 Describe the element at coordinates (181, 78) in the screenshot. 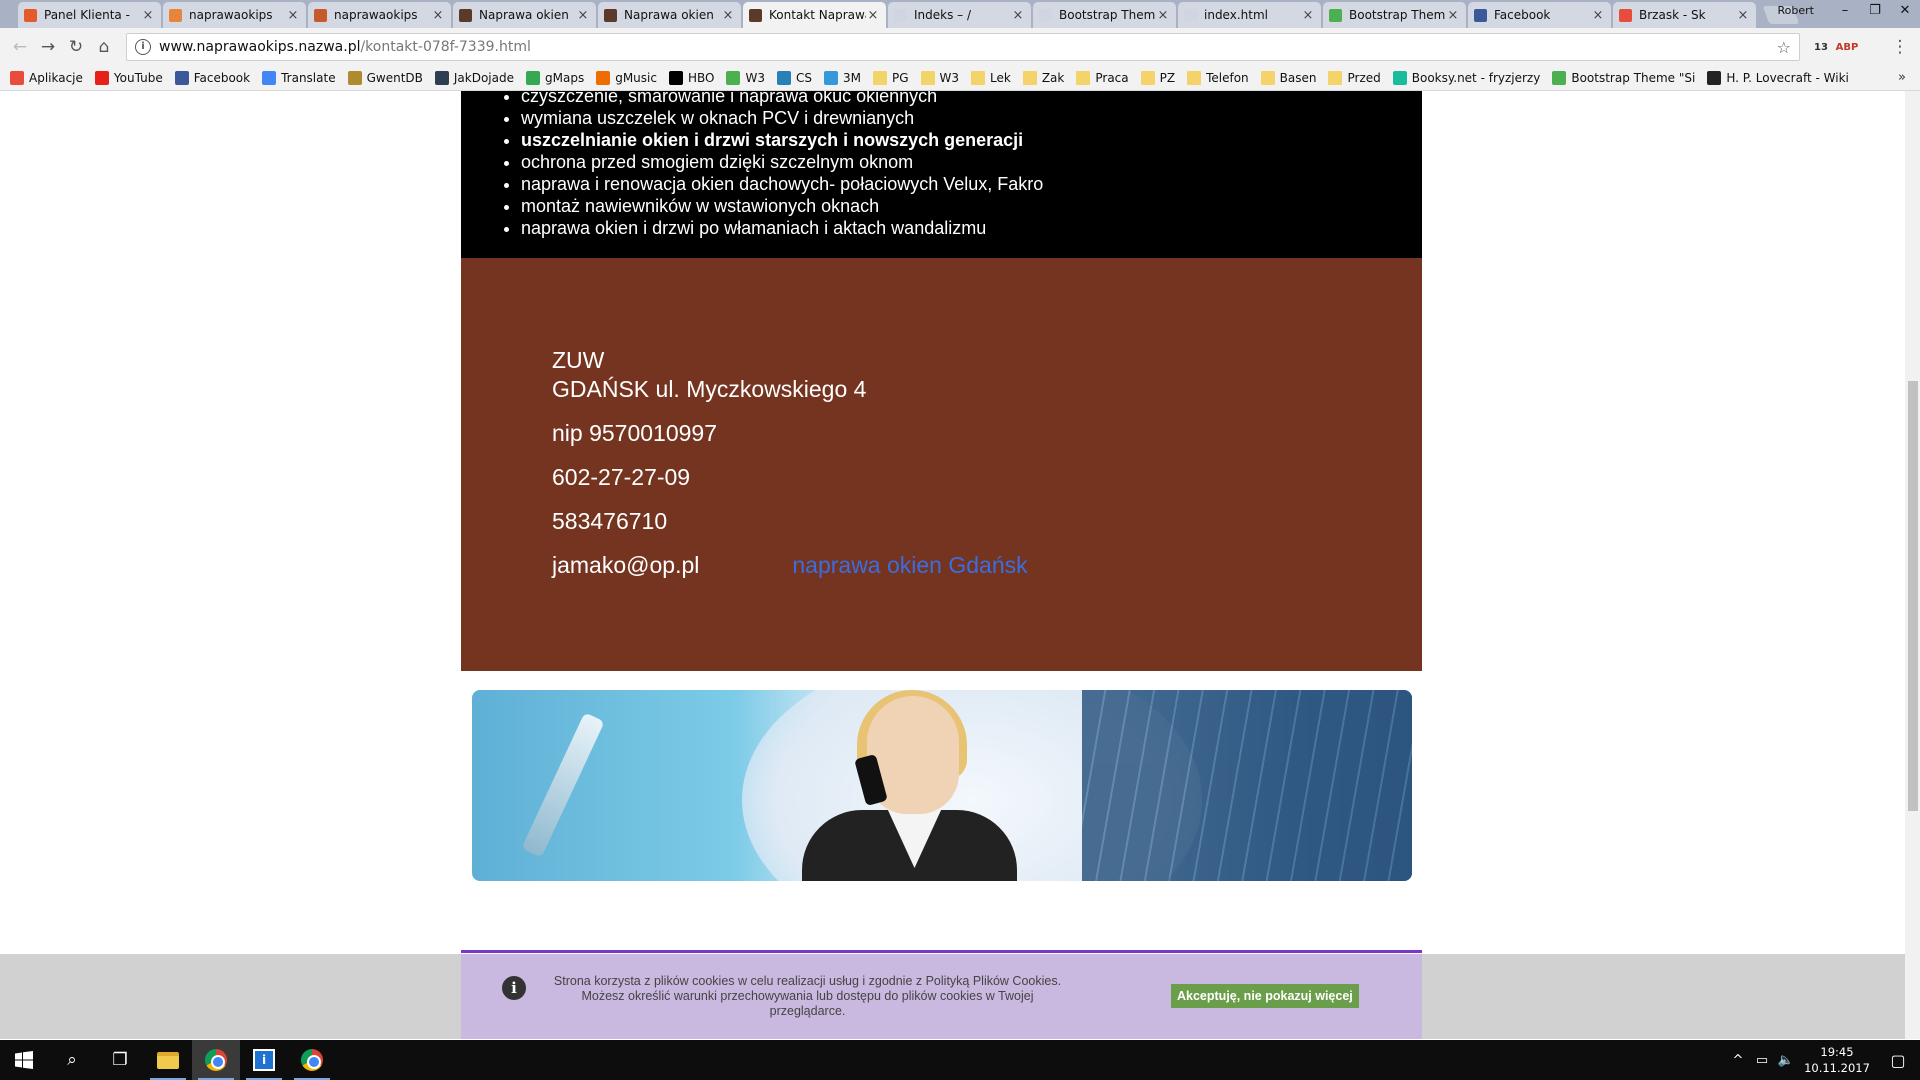

I see `facebook-icon` at that location.